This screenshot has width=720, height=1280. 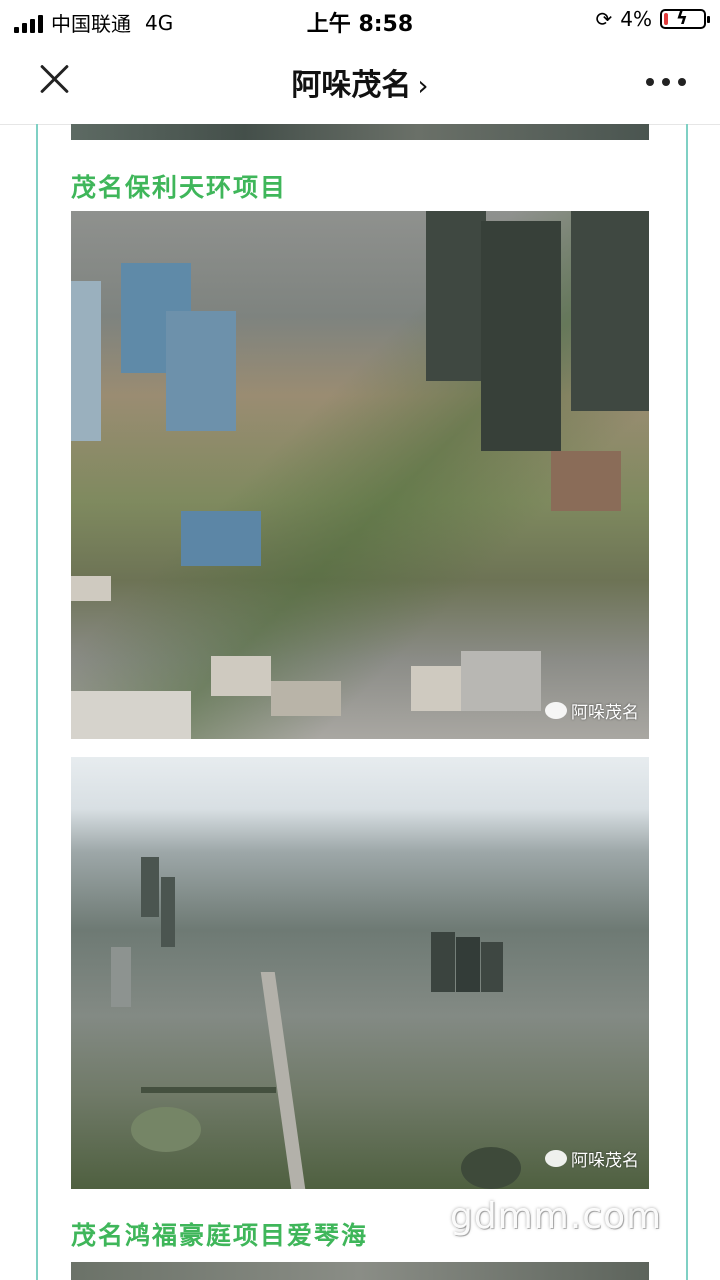 What do you see at coordinates (423, 85) in the screenshot?
I see `chevron-right-icon: ›` at bounding box center [423, 85].